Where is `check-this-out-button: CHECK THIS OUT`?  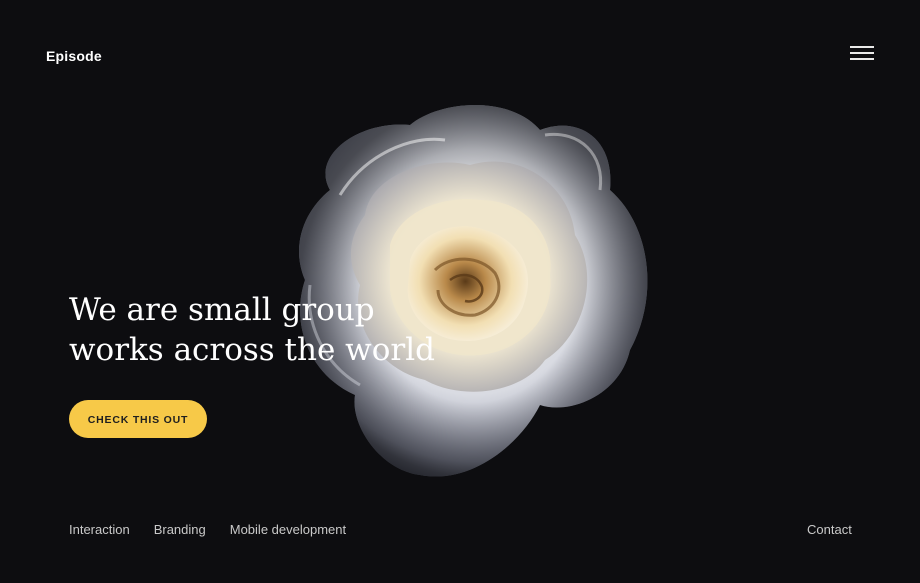 check-this-out-button: CHECK THIS OUT is located at coordinates (138, 419).